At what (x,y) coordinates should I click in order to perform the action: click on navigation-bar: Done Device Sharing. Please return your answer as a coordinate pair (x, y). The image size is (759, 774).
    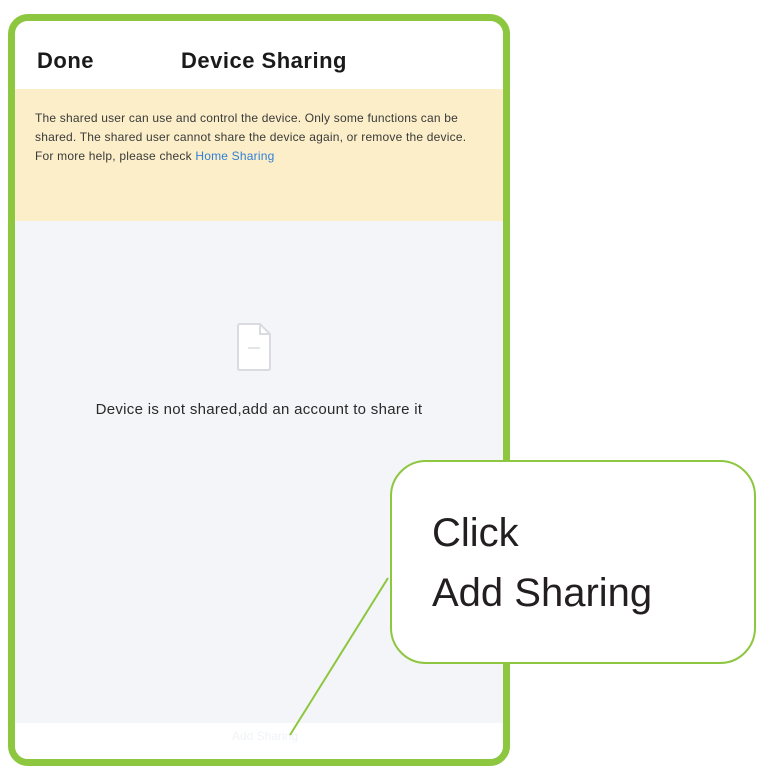
    Looking at the image, I should click on (259, 55).